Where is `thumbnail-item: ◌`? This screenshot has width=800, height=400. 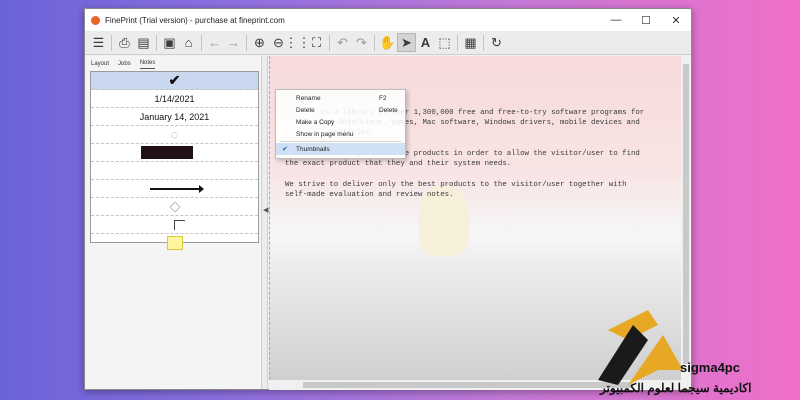
thumbnail-item: ◌ is located at coordinates (174, 135).